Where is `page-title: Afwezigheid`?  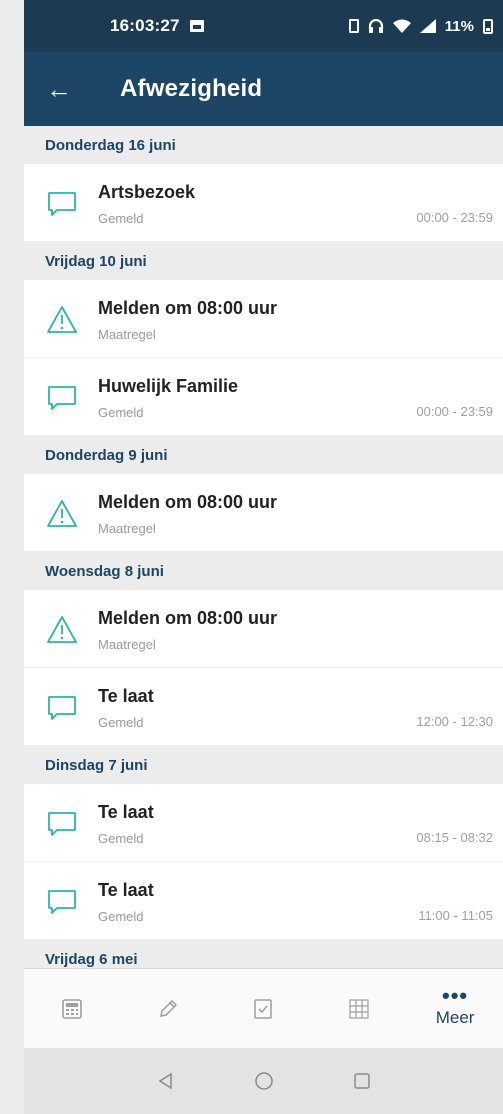 page-title: Afwezigheid is located at coordinates (191, 88).